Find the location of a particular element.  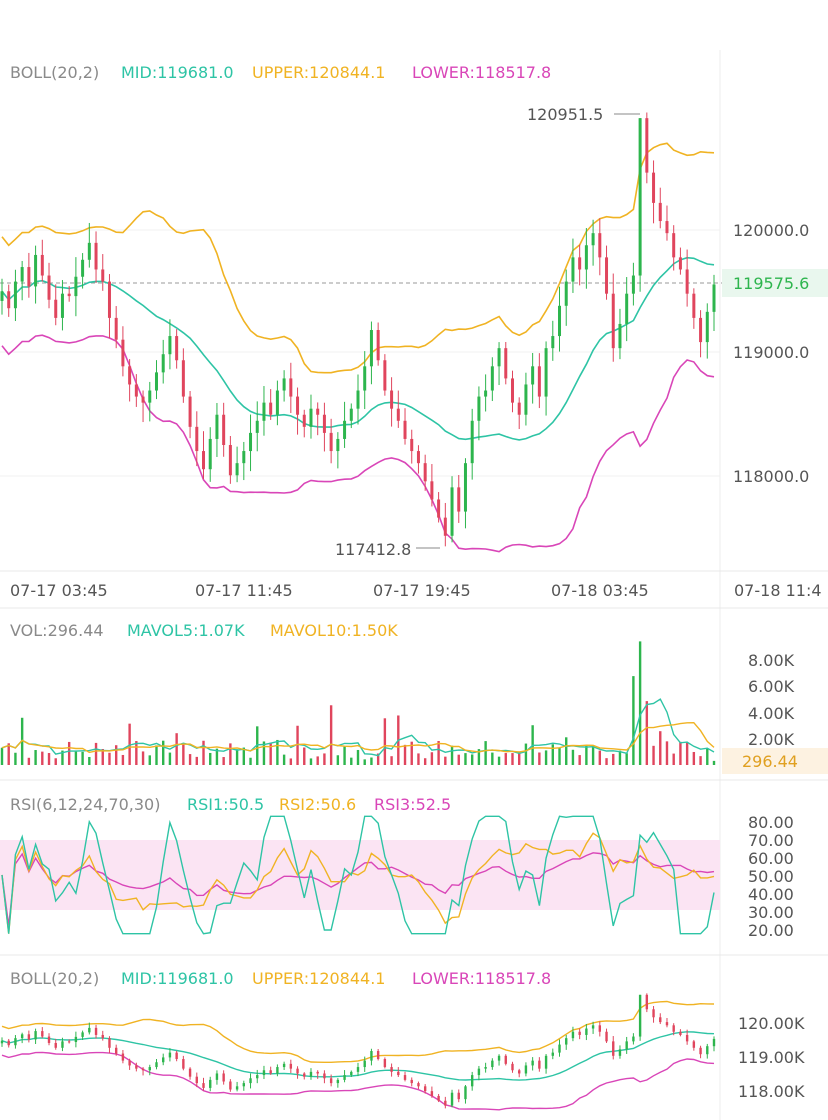

boll-mid-label: MID:119681.0 is located at coordinates (177, 72).